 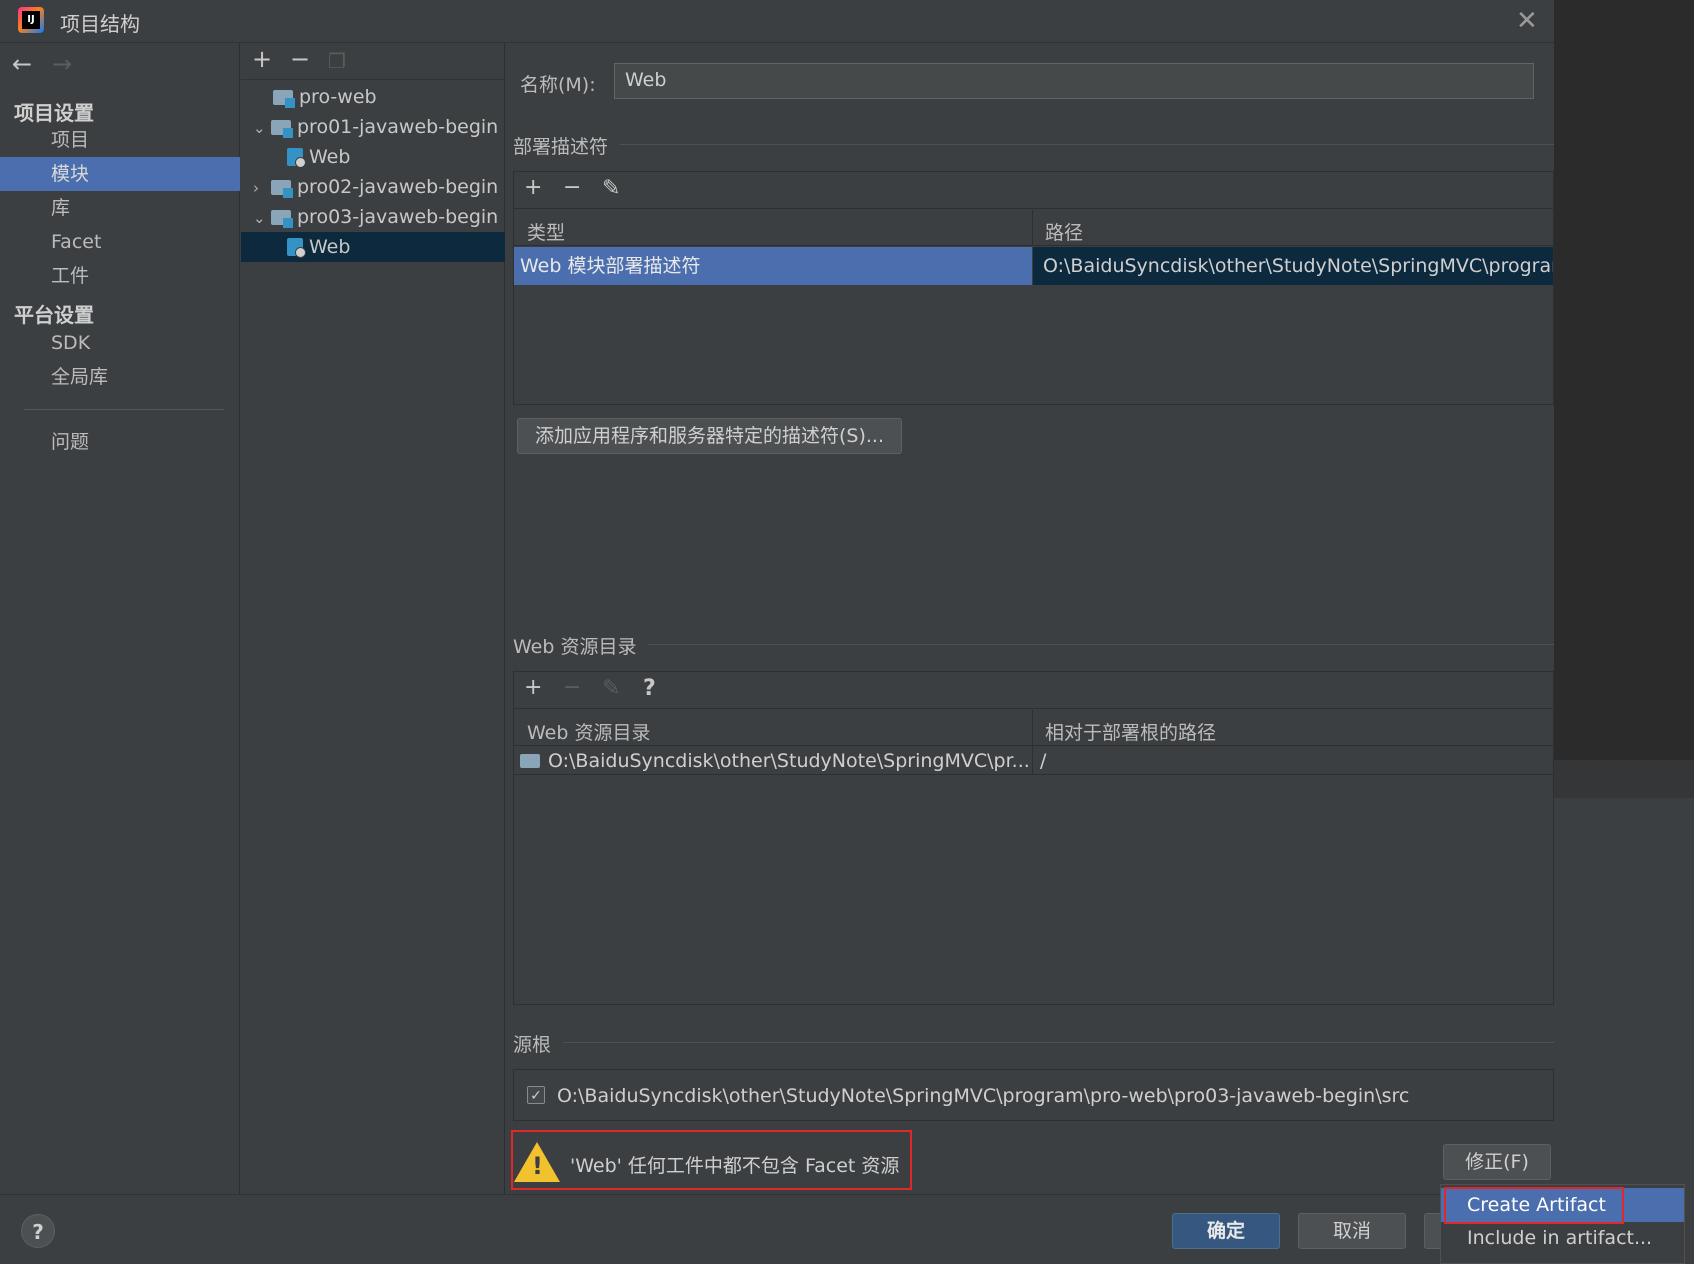 I want to click on title-bar, so click(x=777, y=21).